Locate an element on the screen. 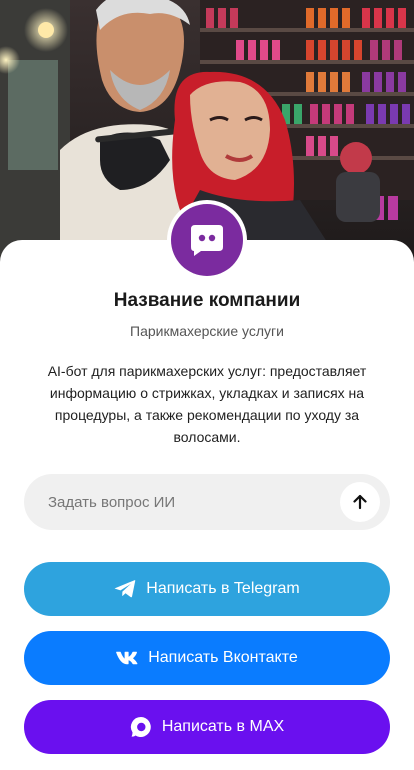 The width and height of the screenshot is (414, 770). arrow-up-icon is located at coordinates (360, 502).